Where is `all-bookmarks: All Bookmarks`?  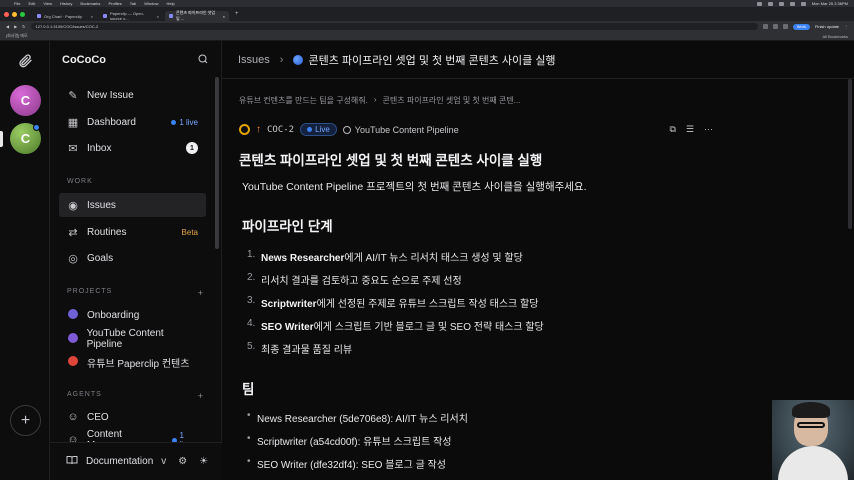 all-bookmarks: All Bookmarks is located at coordinates (835, 36).